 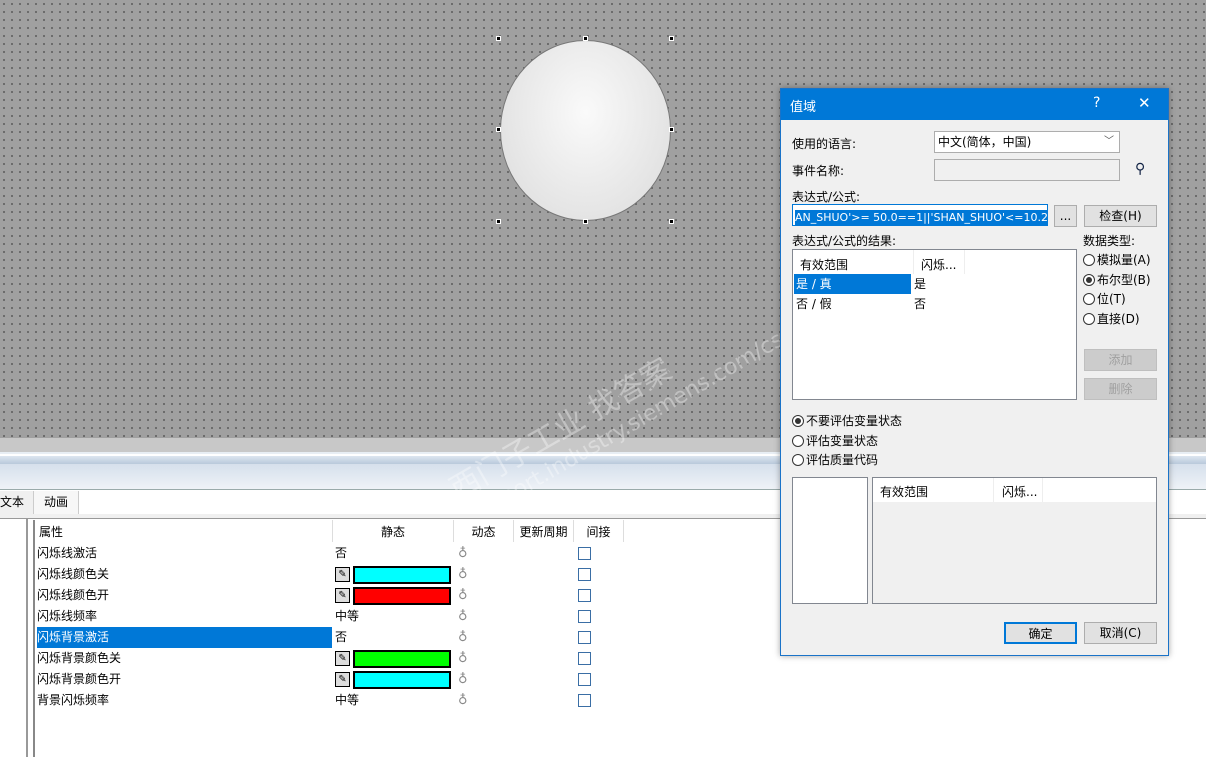 What do you see at coordinates (1027, 142) in the screenshot?
I see `language-select: 中文(简体，中国) ﹀` at bounding box center [1027, 142].